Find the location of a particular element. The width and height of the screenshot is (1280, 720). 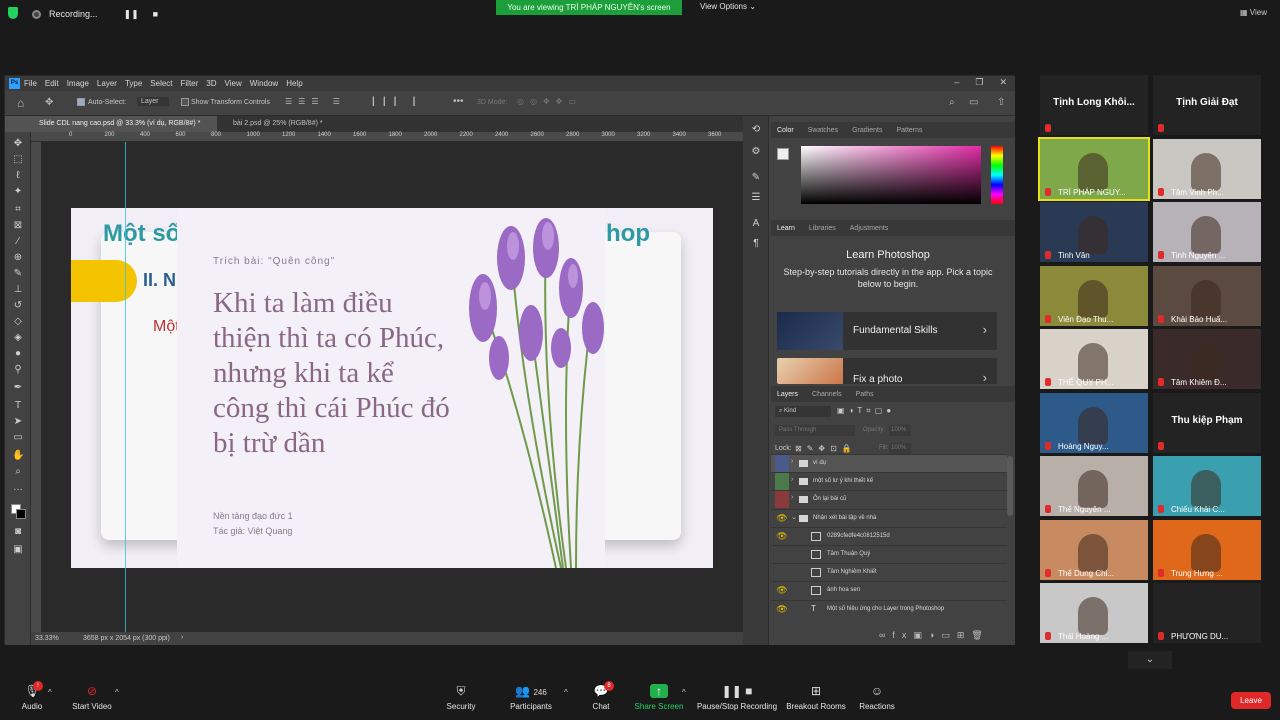

healing-brush-icon: ⊕ is located at coordinates (18, 258).